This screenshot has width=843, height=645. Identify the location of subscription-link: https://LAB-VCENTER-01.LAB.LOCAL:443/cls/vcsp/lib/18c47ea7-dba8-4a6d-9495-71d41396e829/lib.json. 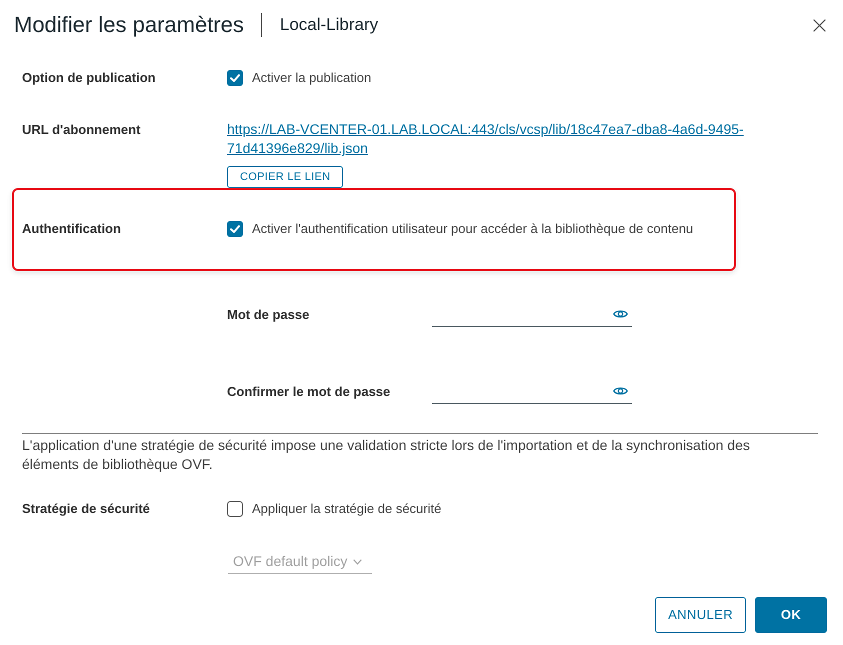
(504, 139).